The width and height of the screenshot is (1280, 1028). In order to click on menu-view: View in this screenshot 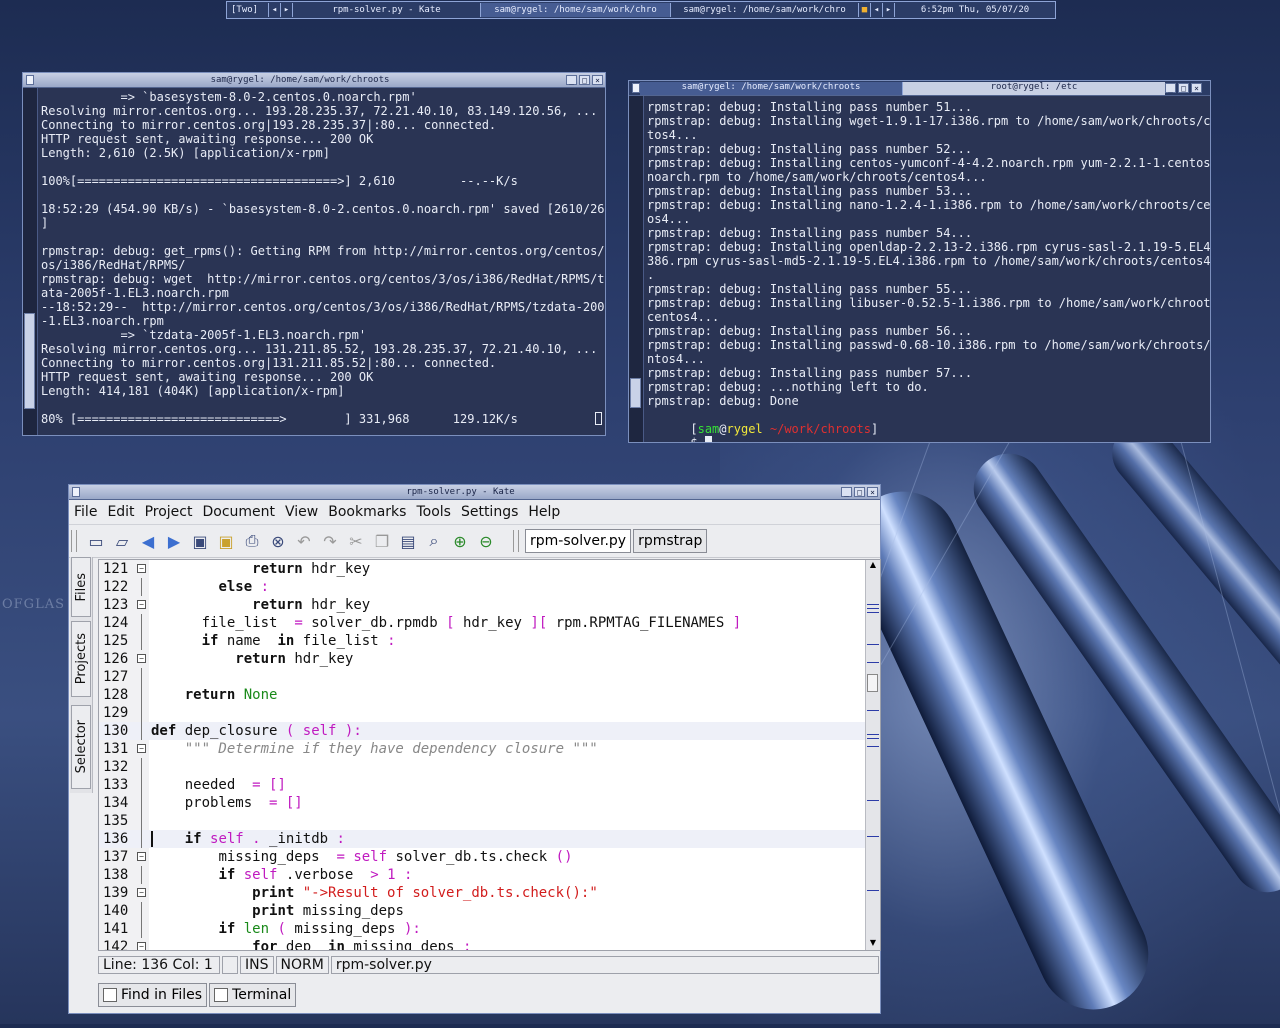, I will do `click(301, 512)`.